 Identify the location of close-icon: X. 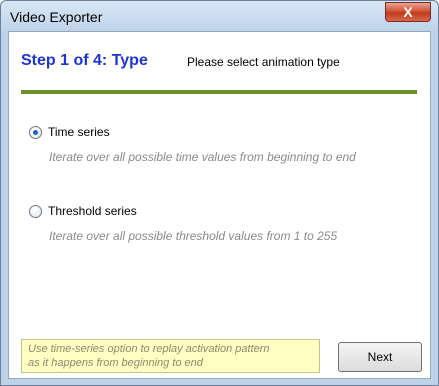
(408, 12).